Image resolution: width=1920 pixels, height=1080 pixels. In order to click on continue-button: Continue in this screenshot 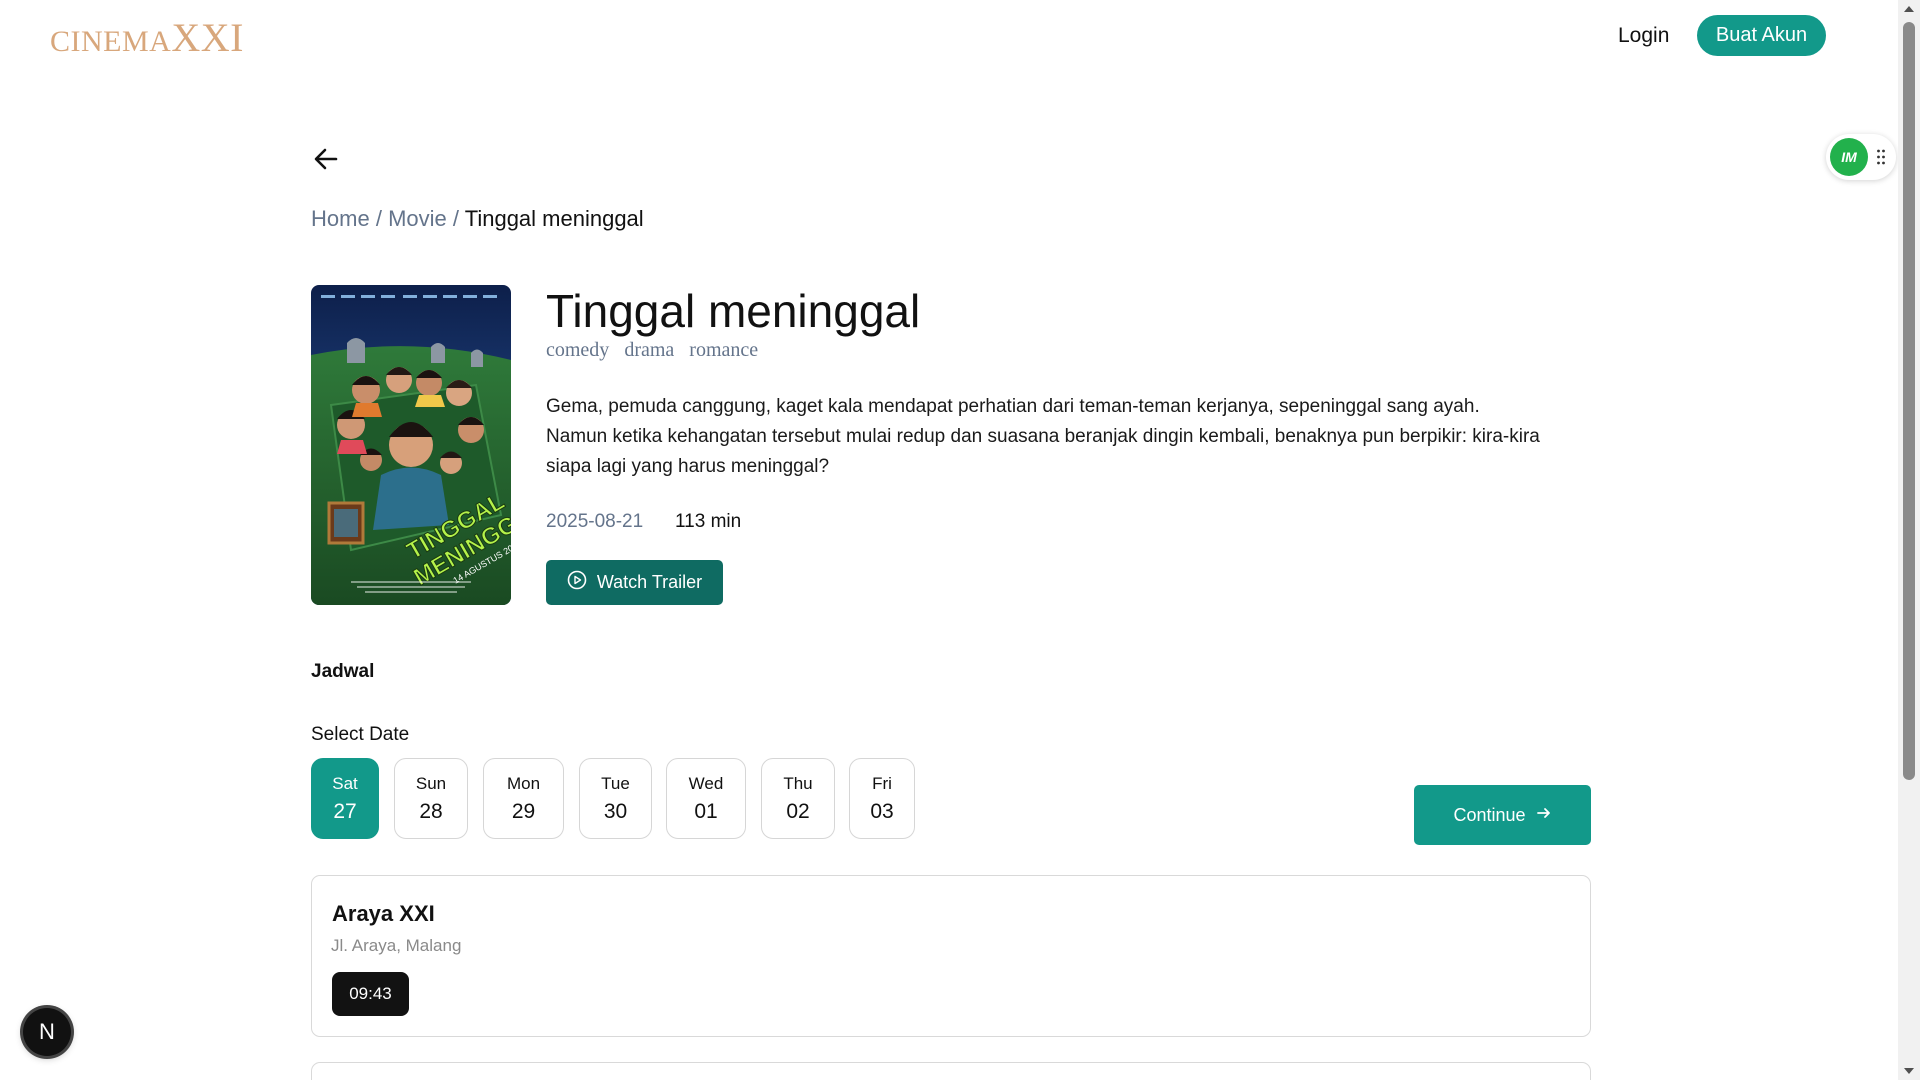, I will do `click(1502, 815)`.